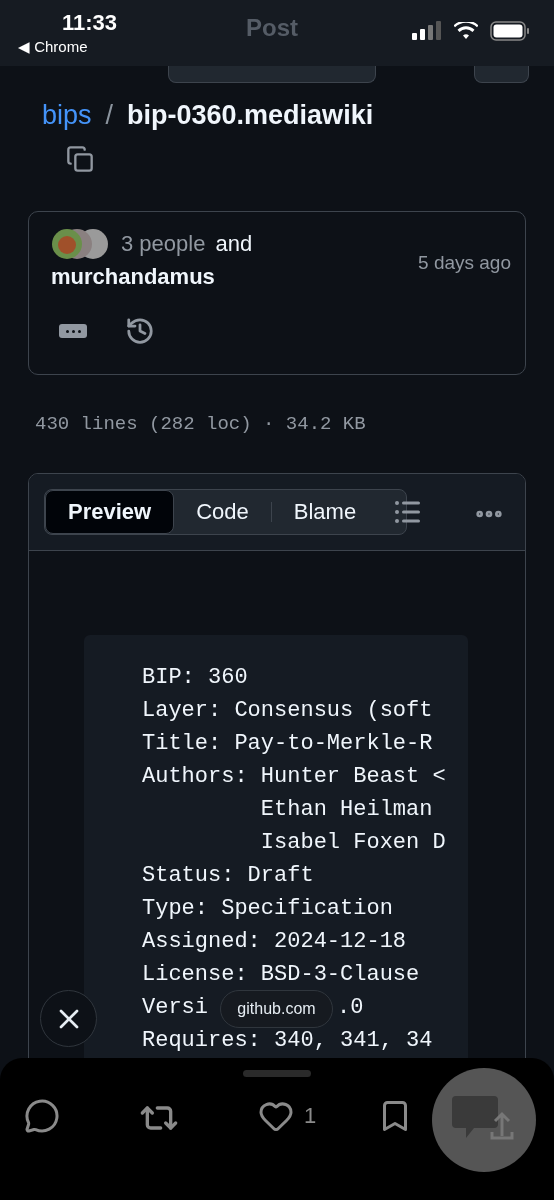  Describe the element at coordinates (42, 1116) in the screenshot. I see `reply-button` at that location.